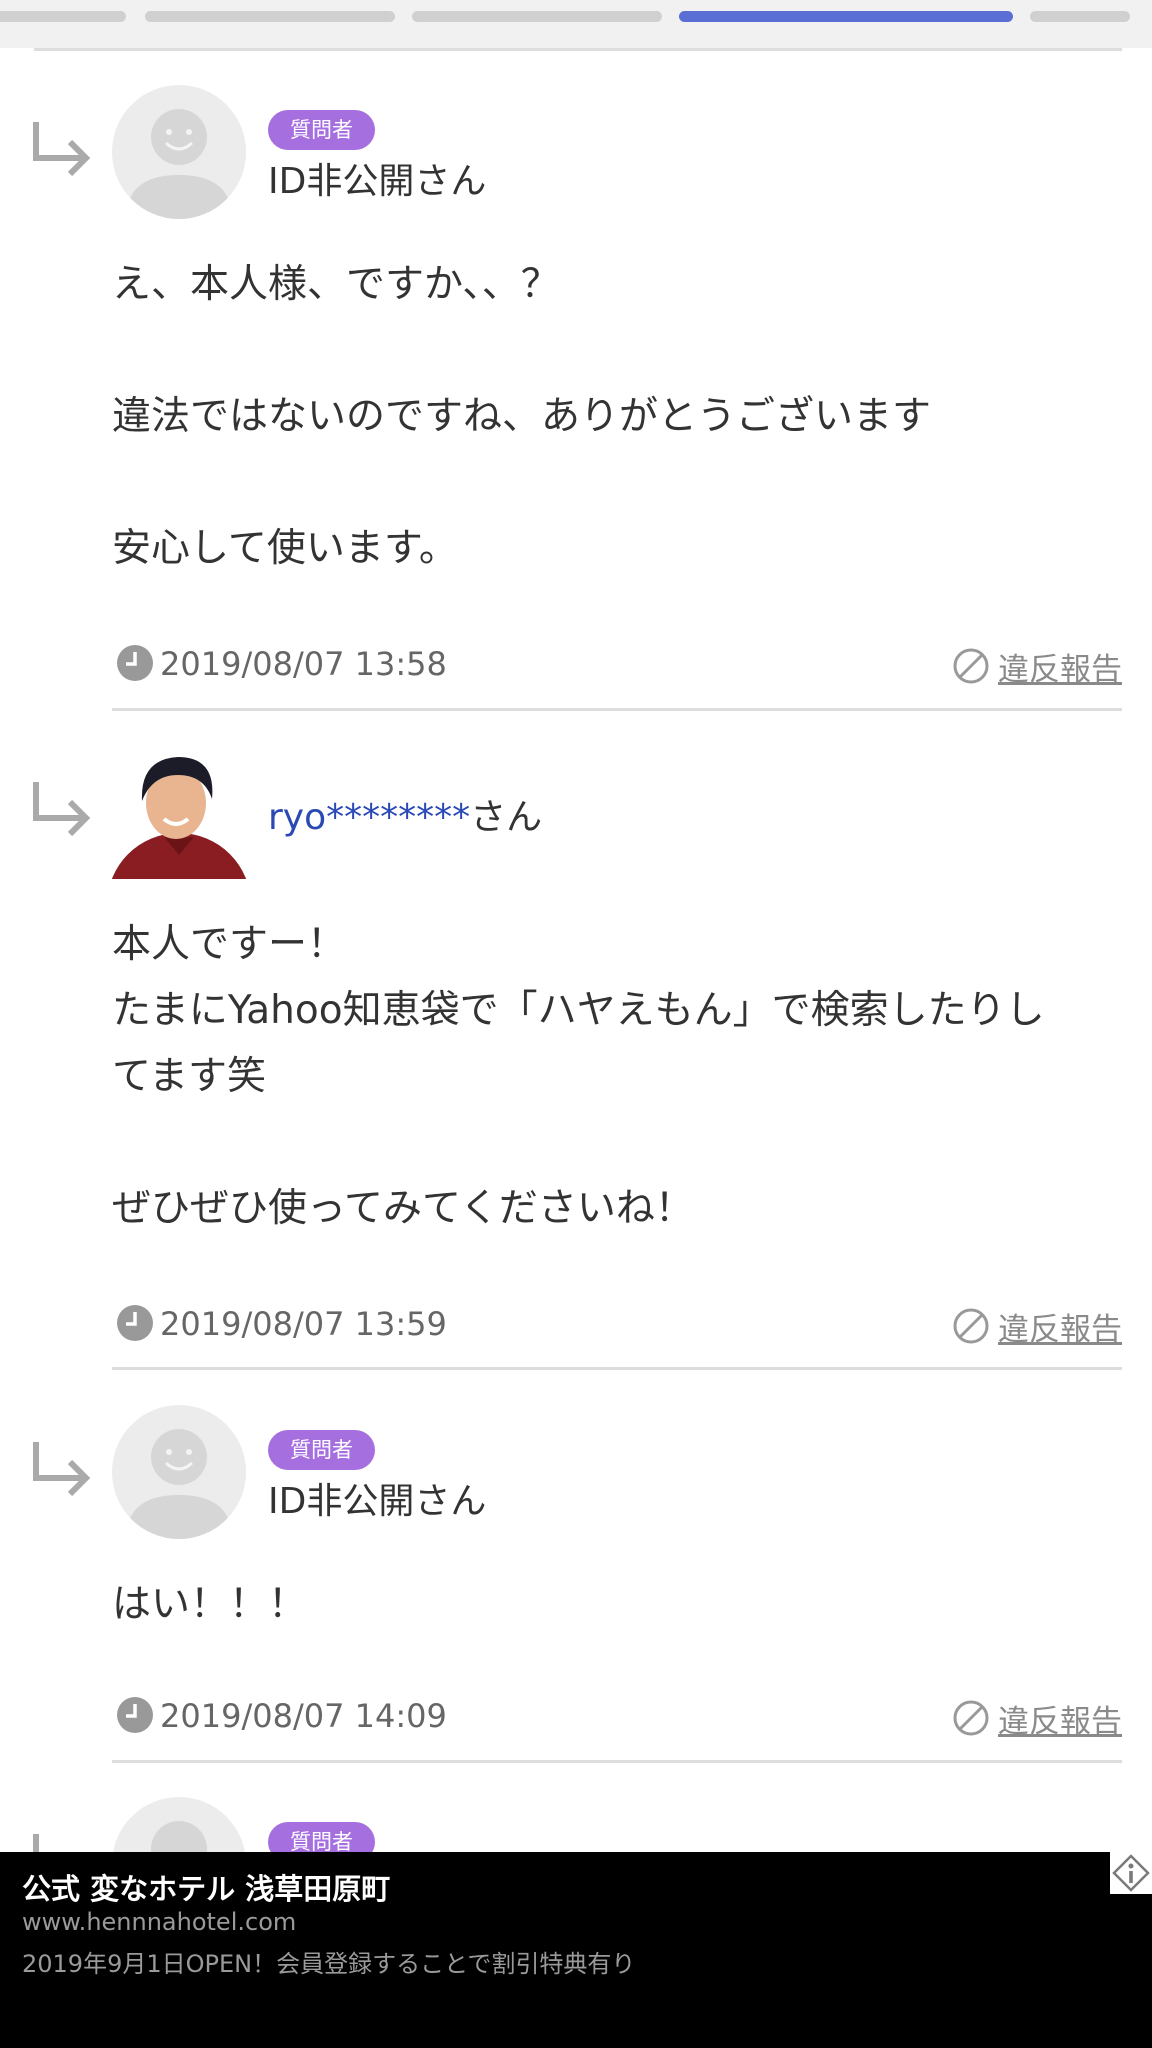 The height and width of the screenshot is (2048, 1152). I want to click on comment-meta: 2019/08/07 13:58 違反報告, so click(617, 665).